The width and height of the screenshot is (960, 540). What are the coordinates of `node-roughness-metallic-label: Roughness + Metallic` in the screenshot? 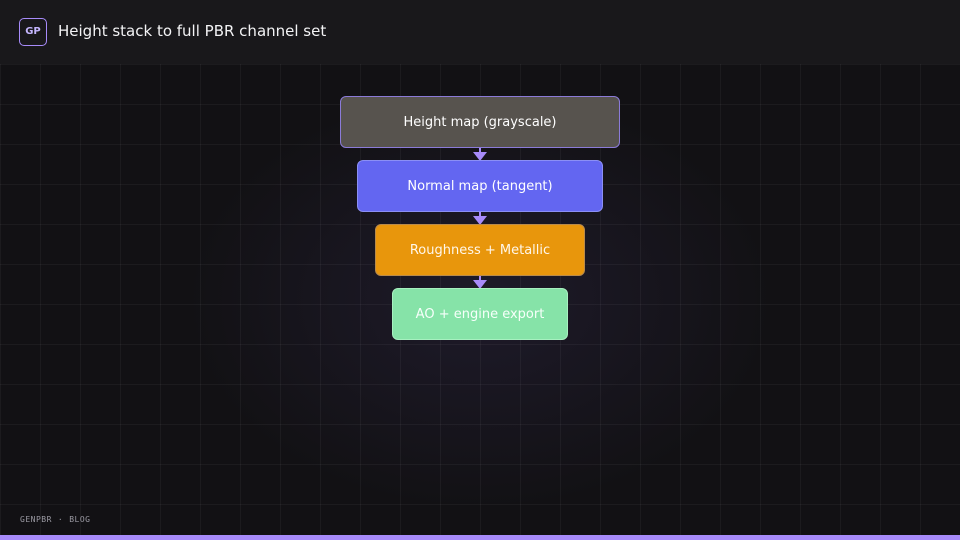 It's located at (480, 250).